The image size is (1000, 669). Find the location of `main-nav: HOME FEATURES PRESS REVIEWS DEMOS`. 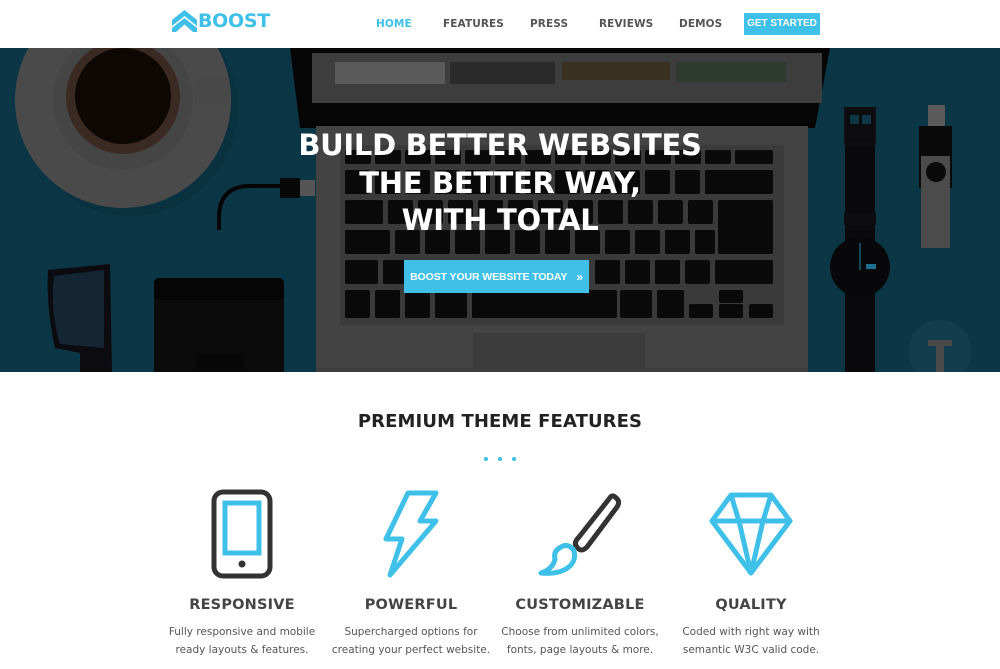

main-nav: HOME FEATURES PRESS REVIEWS DEMOS is located at coordinates (500, 24).